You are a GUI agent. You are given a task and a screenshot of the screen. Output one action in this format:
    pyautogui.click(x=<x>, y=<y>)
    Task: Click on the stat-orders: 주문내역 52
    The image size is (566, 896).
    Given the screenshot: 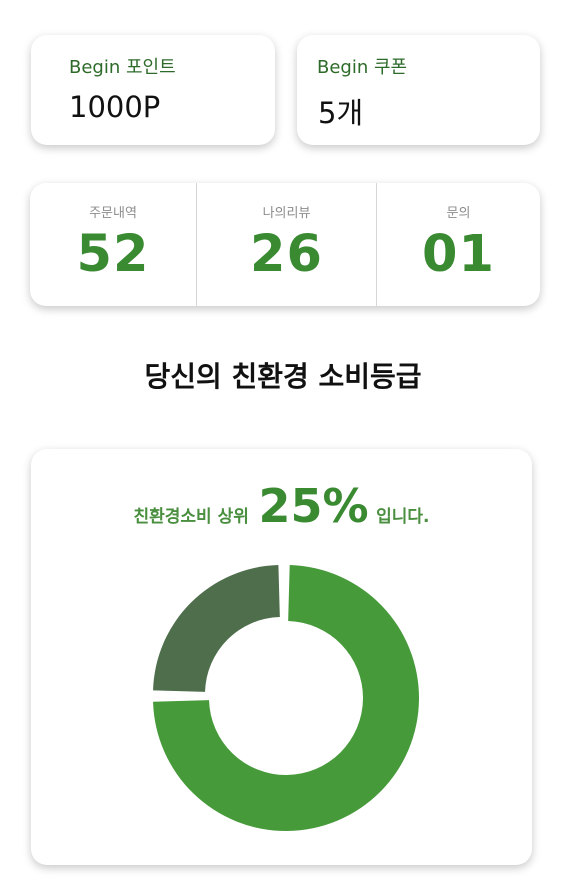 What is the action you would take?
    pyautogui.click(x=113, y=244)
    